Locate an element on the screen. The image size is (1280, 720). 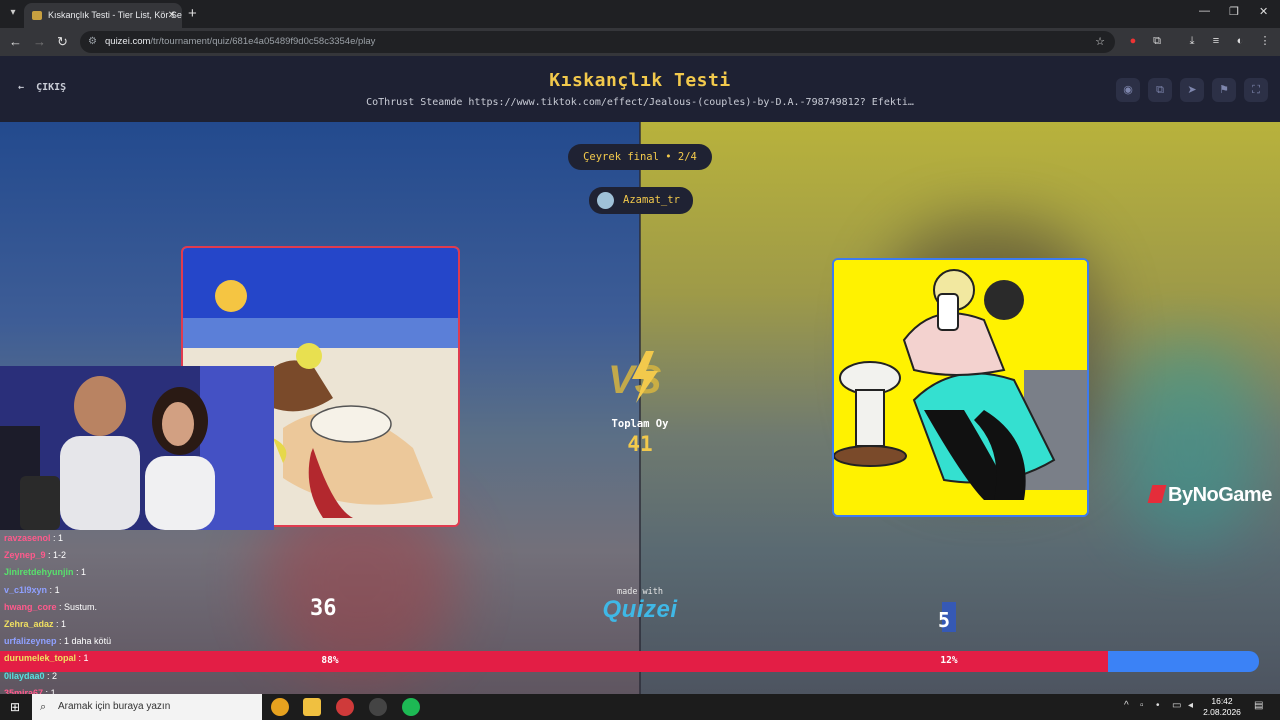
chat-username: v_c1l9xyn is located at coordinates (25, 590).